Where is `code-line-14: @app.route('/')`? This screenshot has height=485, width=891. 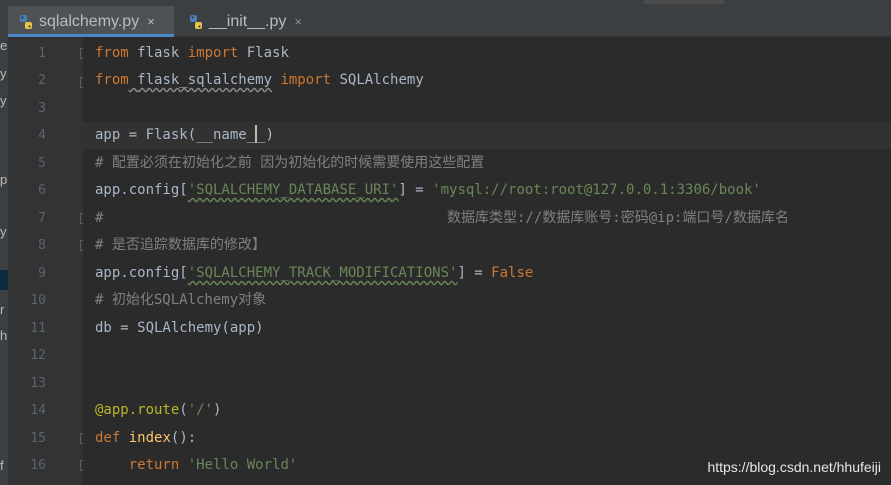
code-line-14: @app.route('/') is located at coordinates (158, 410).